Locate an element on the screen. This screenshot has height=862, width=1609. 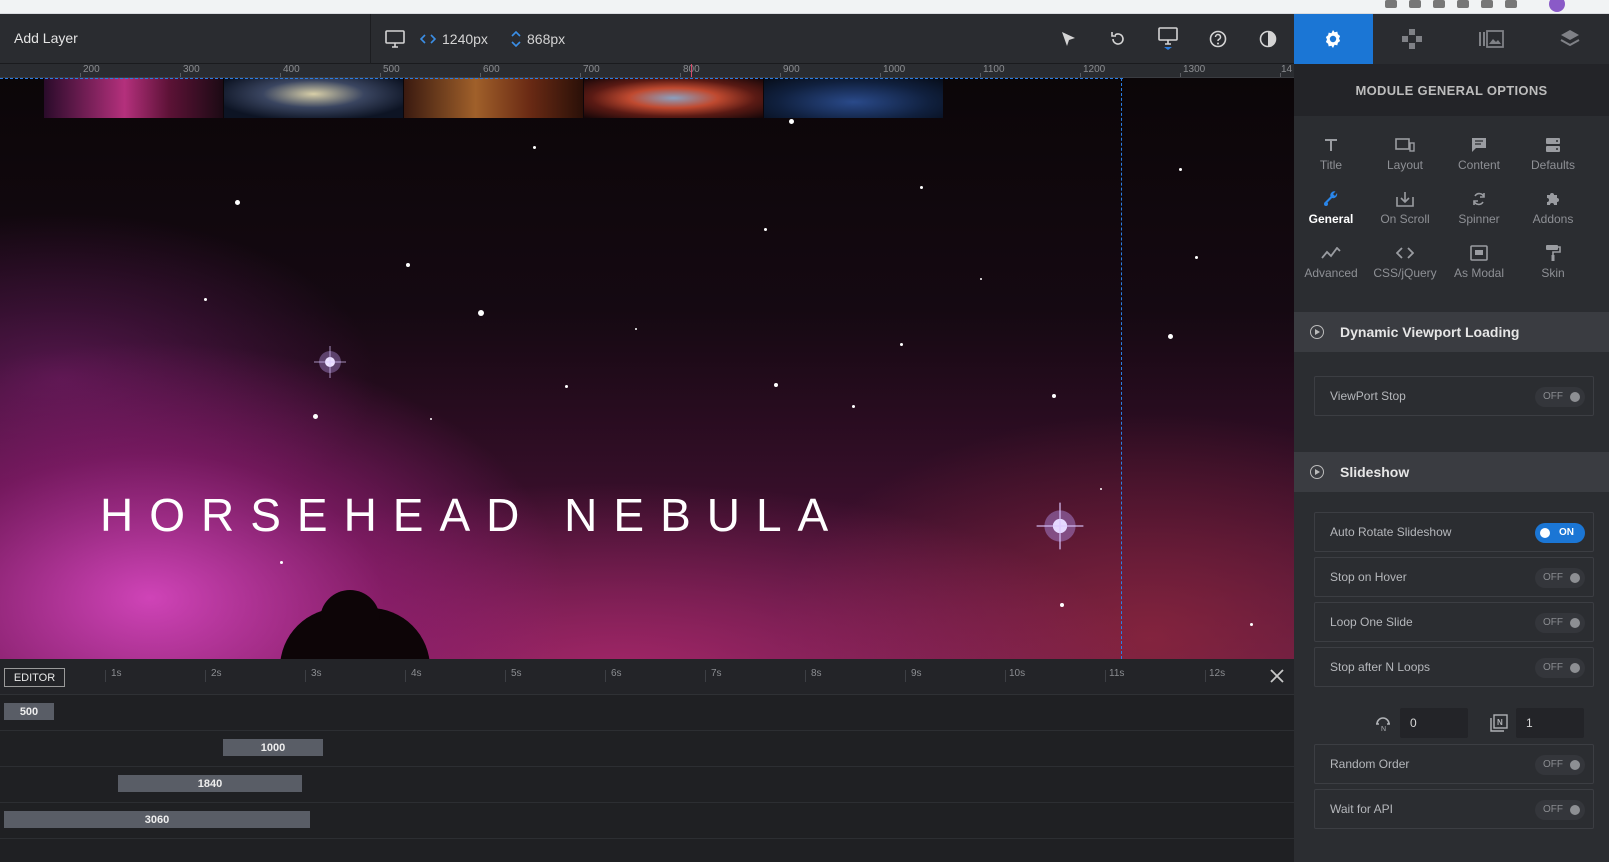
loops-input: 0 is located at coordinates (1434, 723).